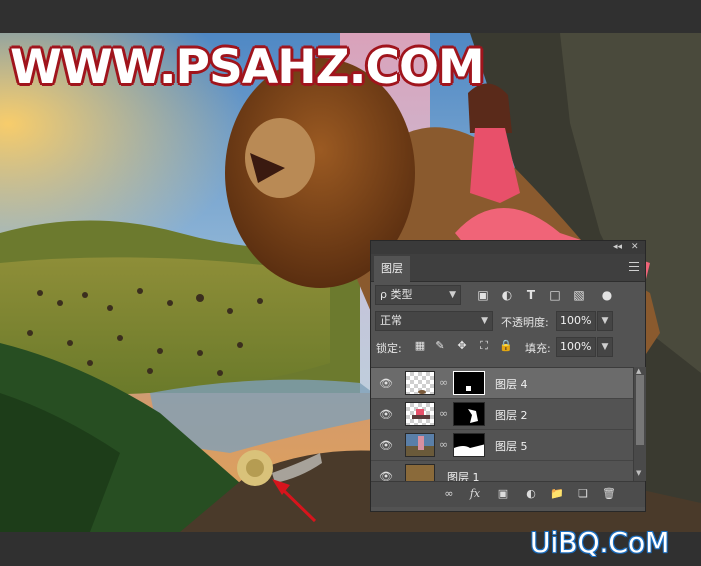 This screenshot has width=701, height=566. I want to click on corner-watermark: UiBQ.CoM, so click(600, 542).